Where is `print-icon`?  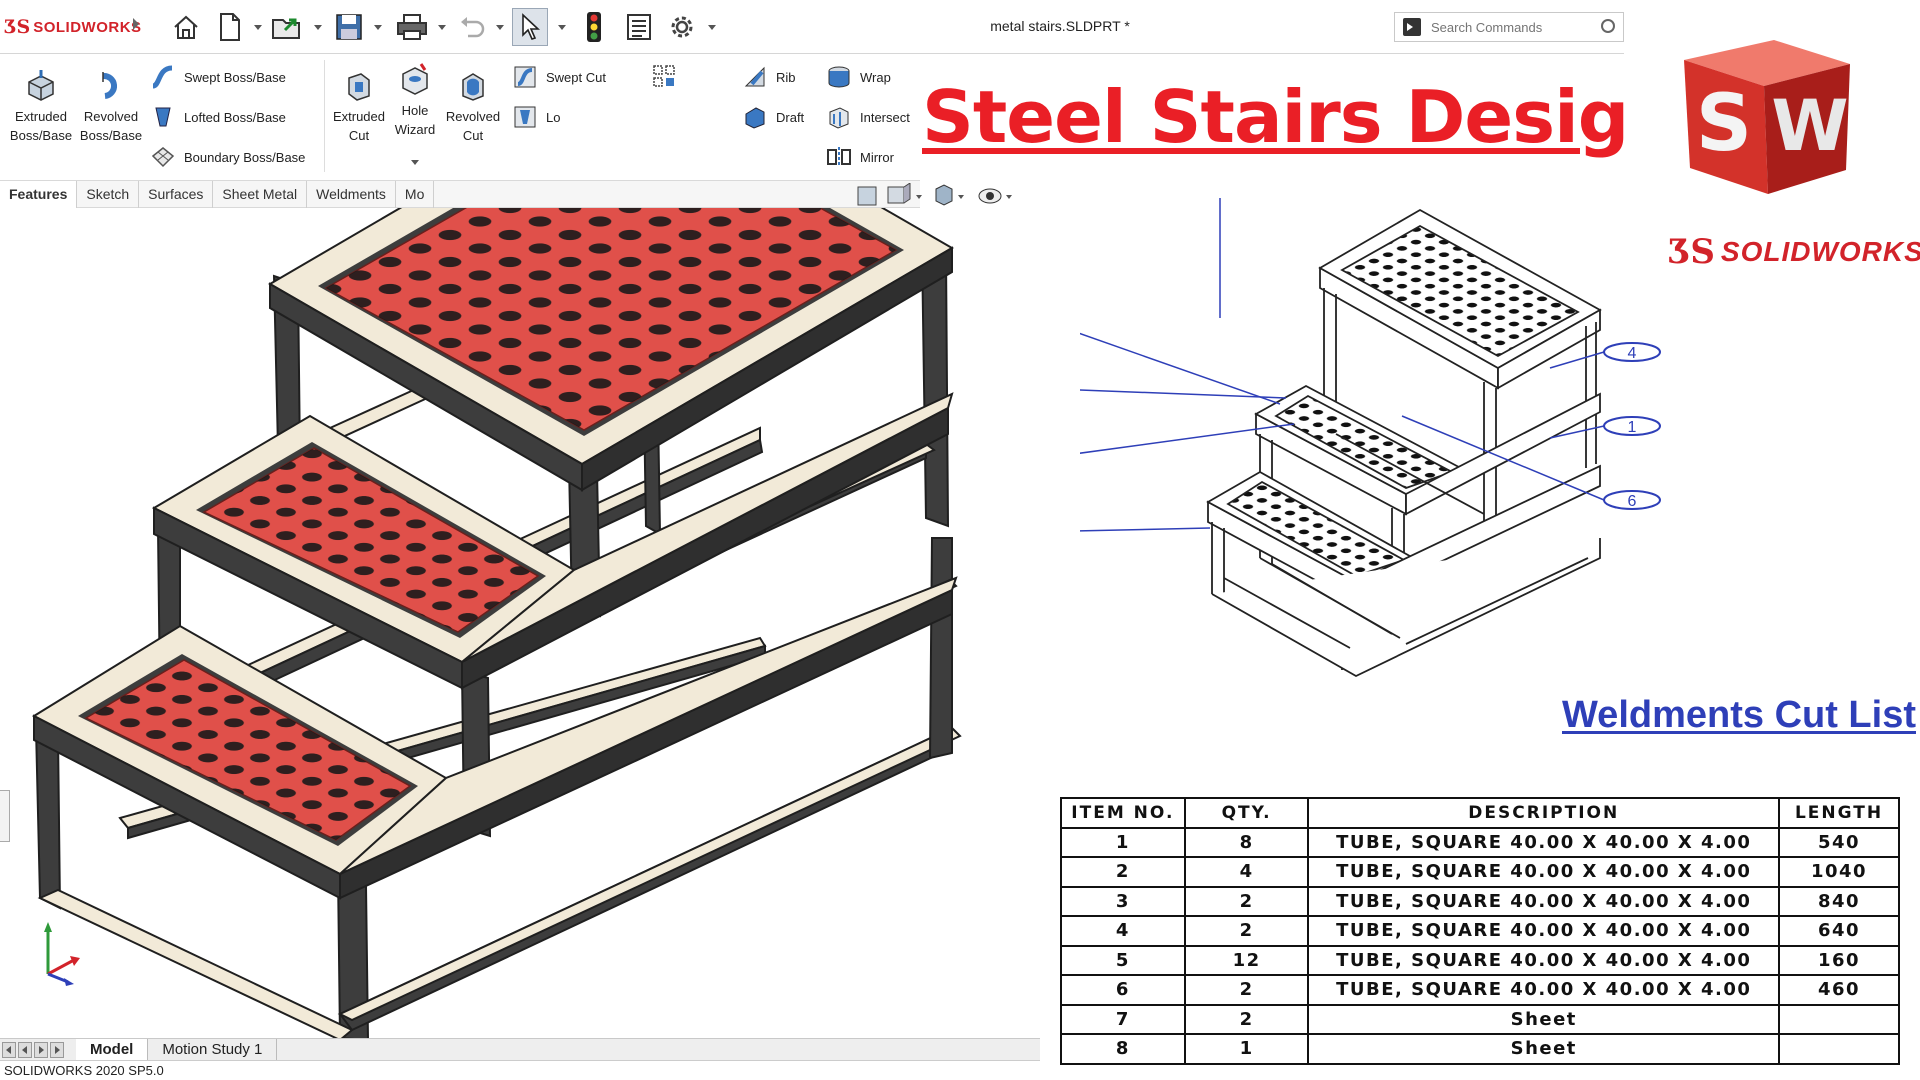
print-icon is located at coordinates (412, 27).